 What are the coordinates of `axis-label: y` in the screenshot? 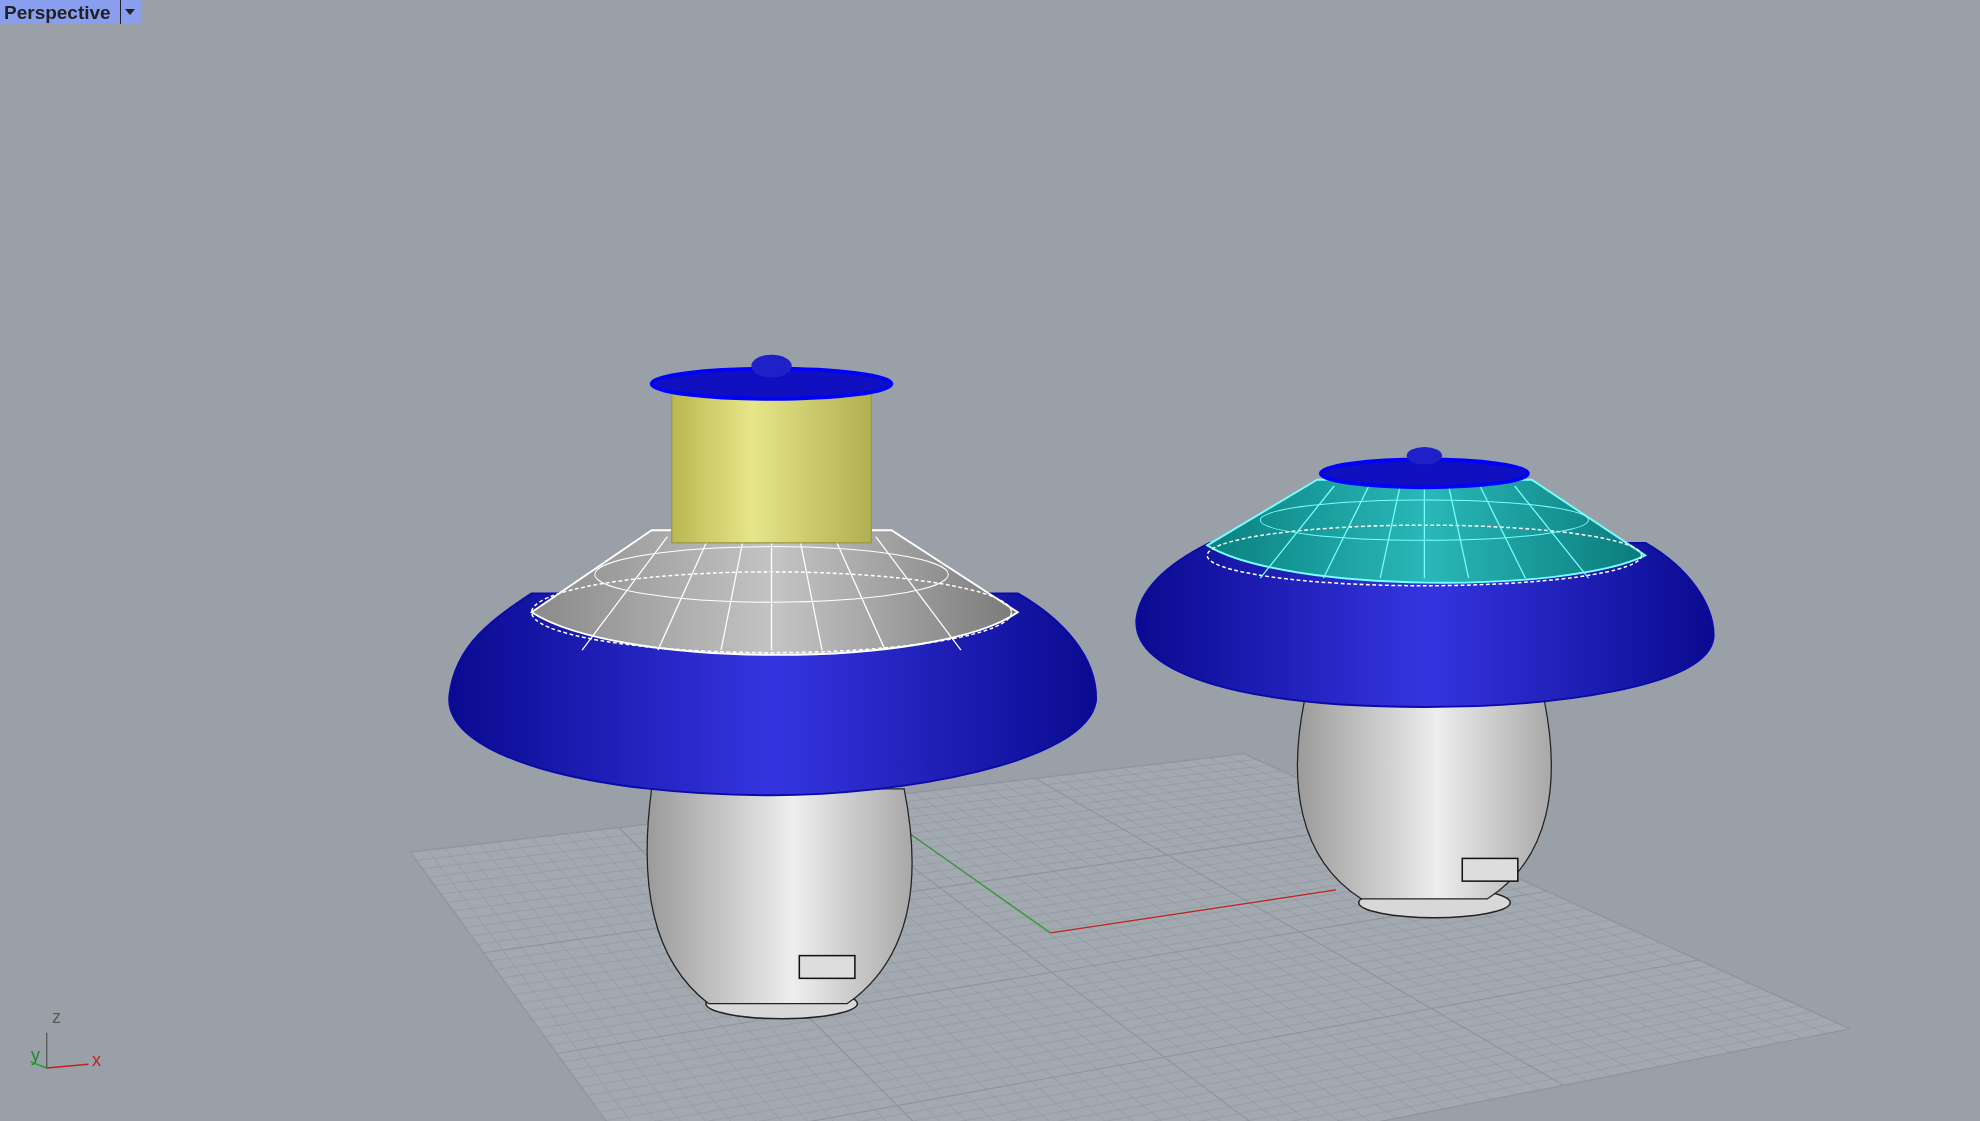 It's located at (35, 1055).